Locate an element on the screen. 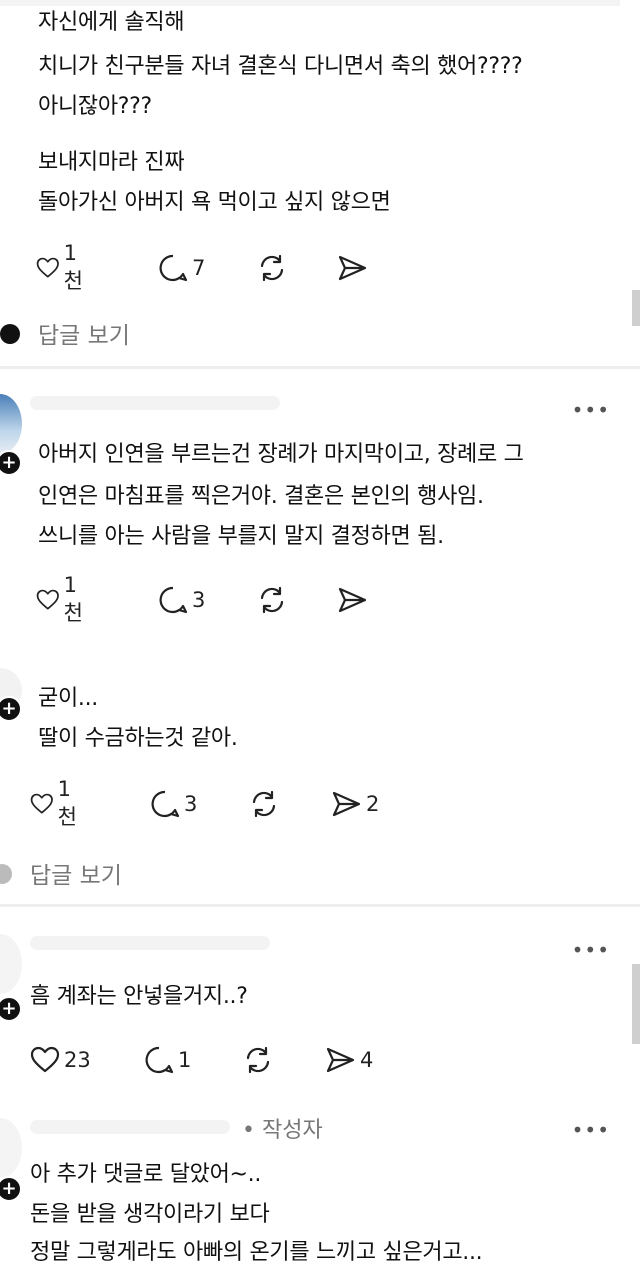 The height and width of the screenshot is (1280, 640). reply-count: 7 is located at coordinates (199, 268).